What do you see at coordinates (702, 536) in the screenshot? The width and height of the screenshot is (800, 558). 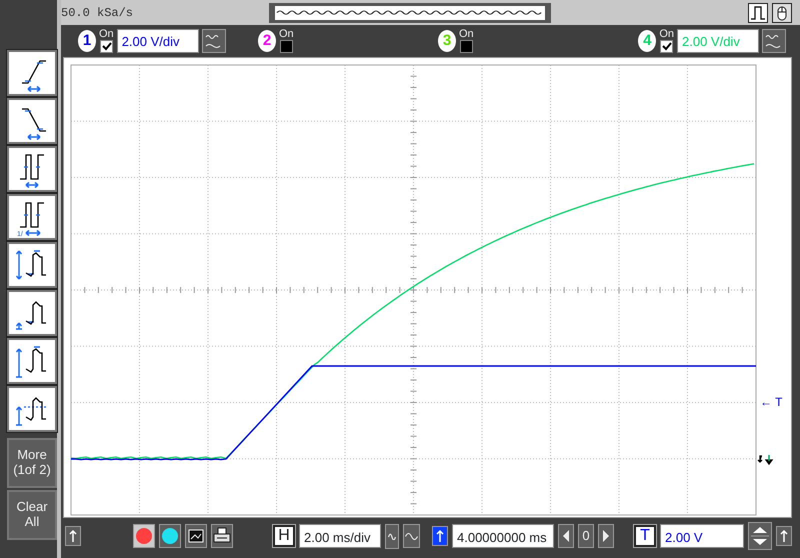 I see `trigger-level-field: 2.00 V` at bounding box center [702, 536].